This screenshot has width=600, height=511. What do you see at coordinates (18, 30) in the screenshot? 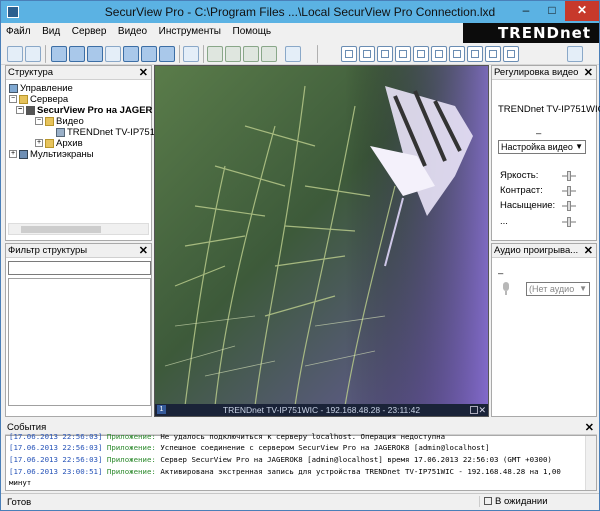
I see `menu-file: Файл` at bounding box center [18, 30].